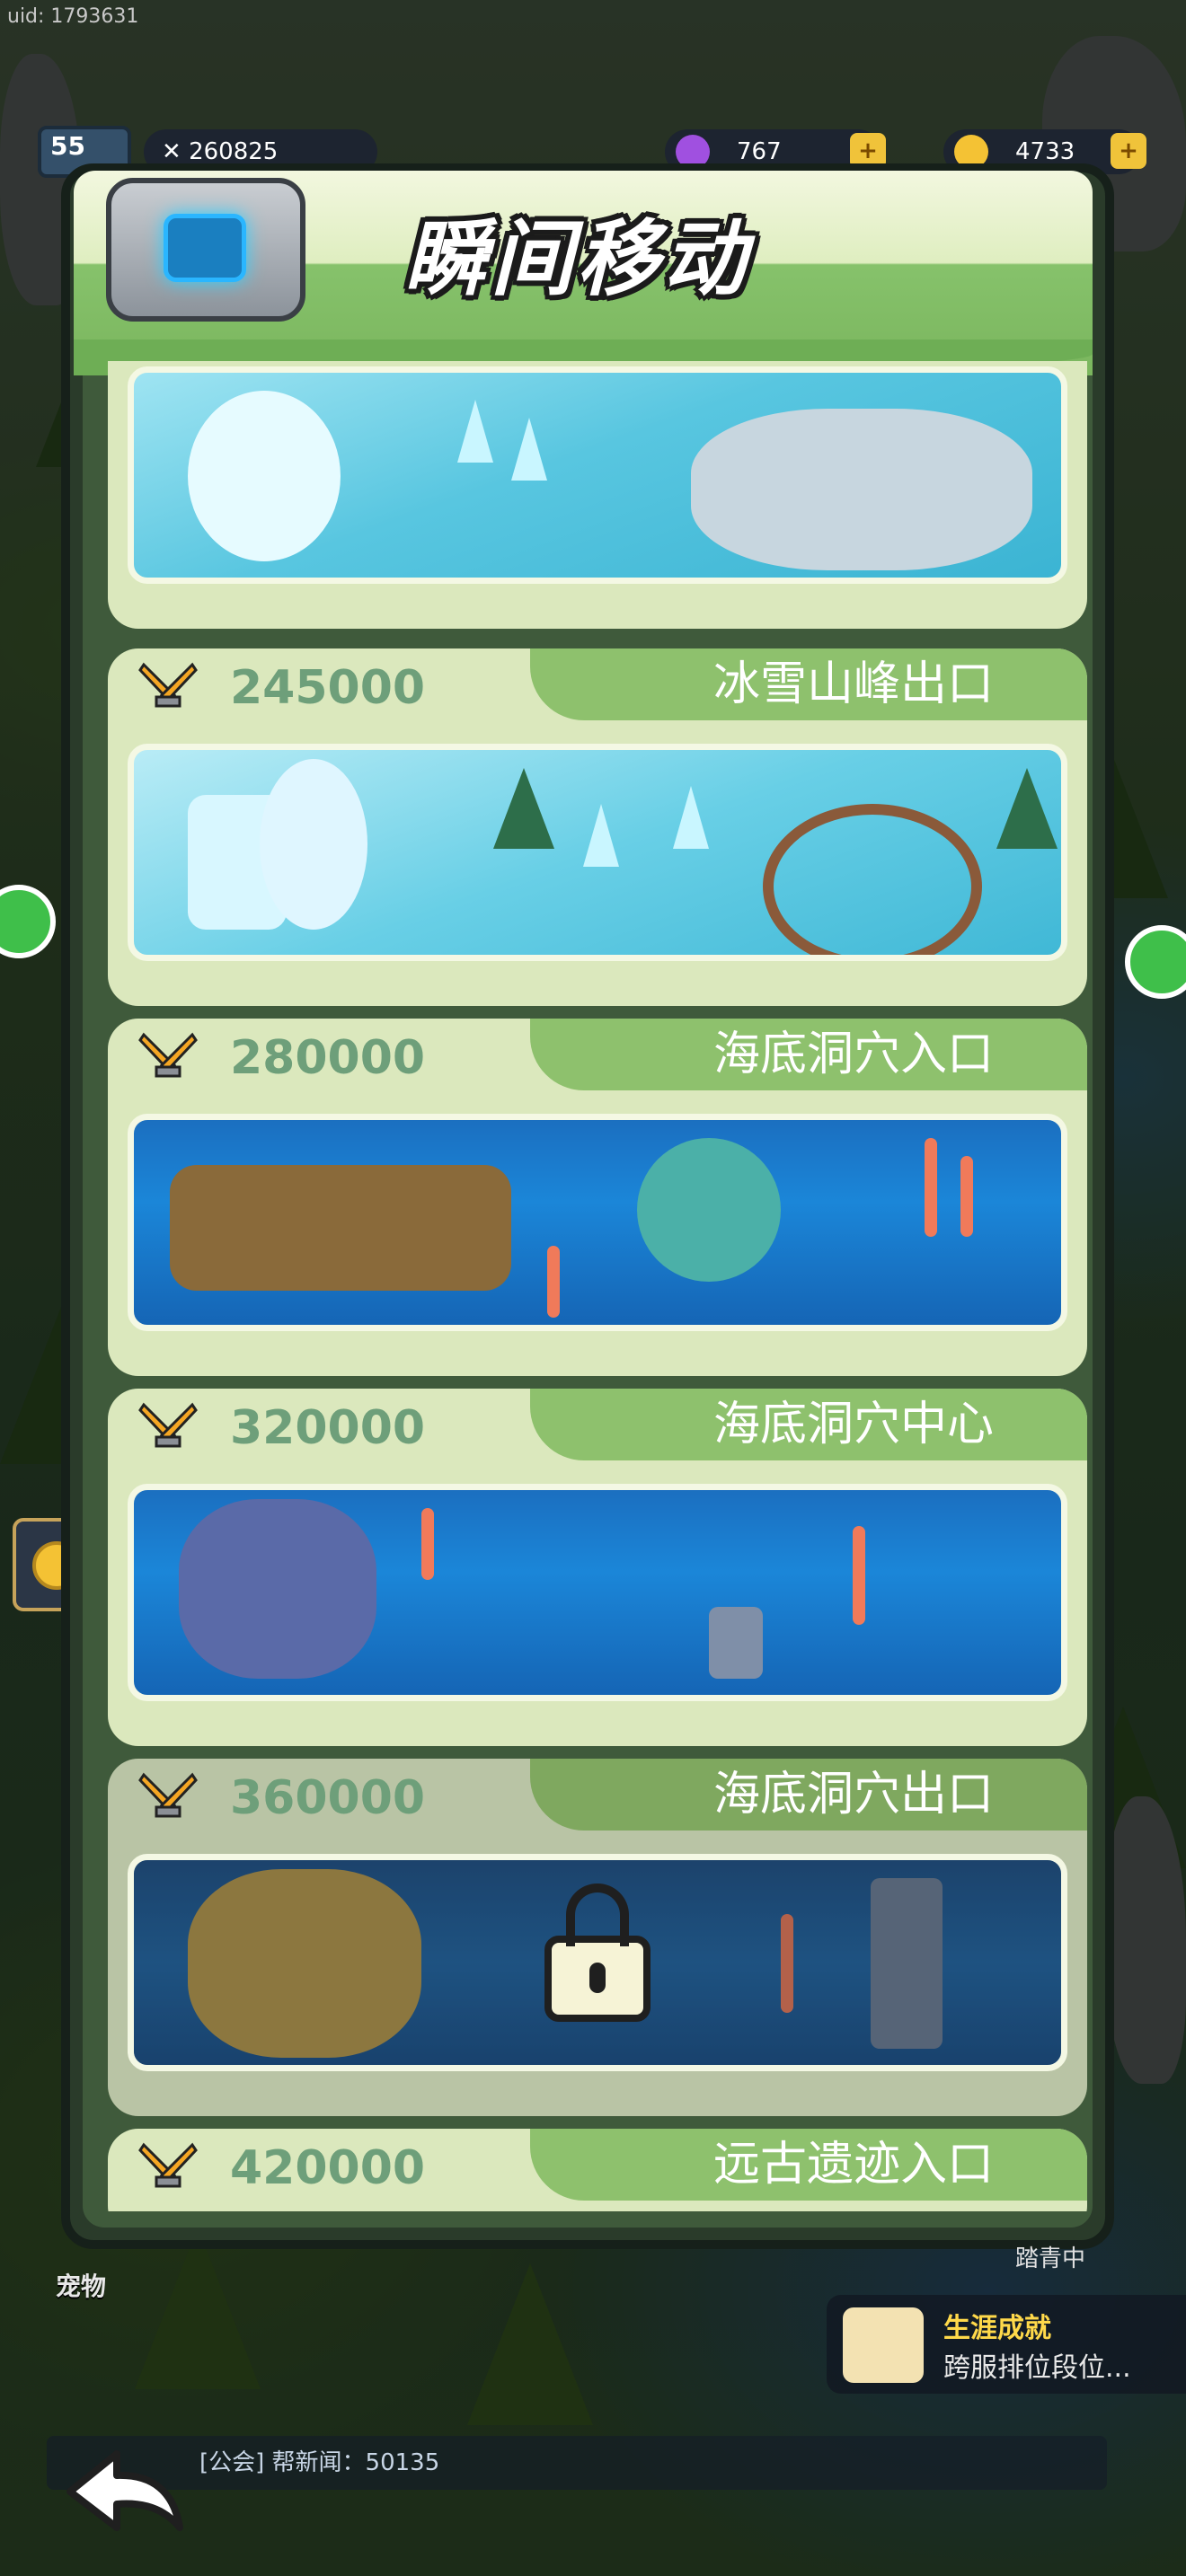  Describe the element at coordinates (340, 1228) in the screenshot. I see `shipwreck-image` at that location.